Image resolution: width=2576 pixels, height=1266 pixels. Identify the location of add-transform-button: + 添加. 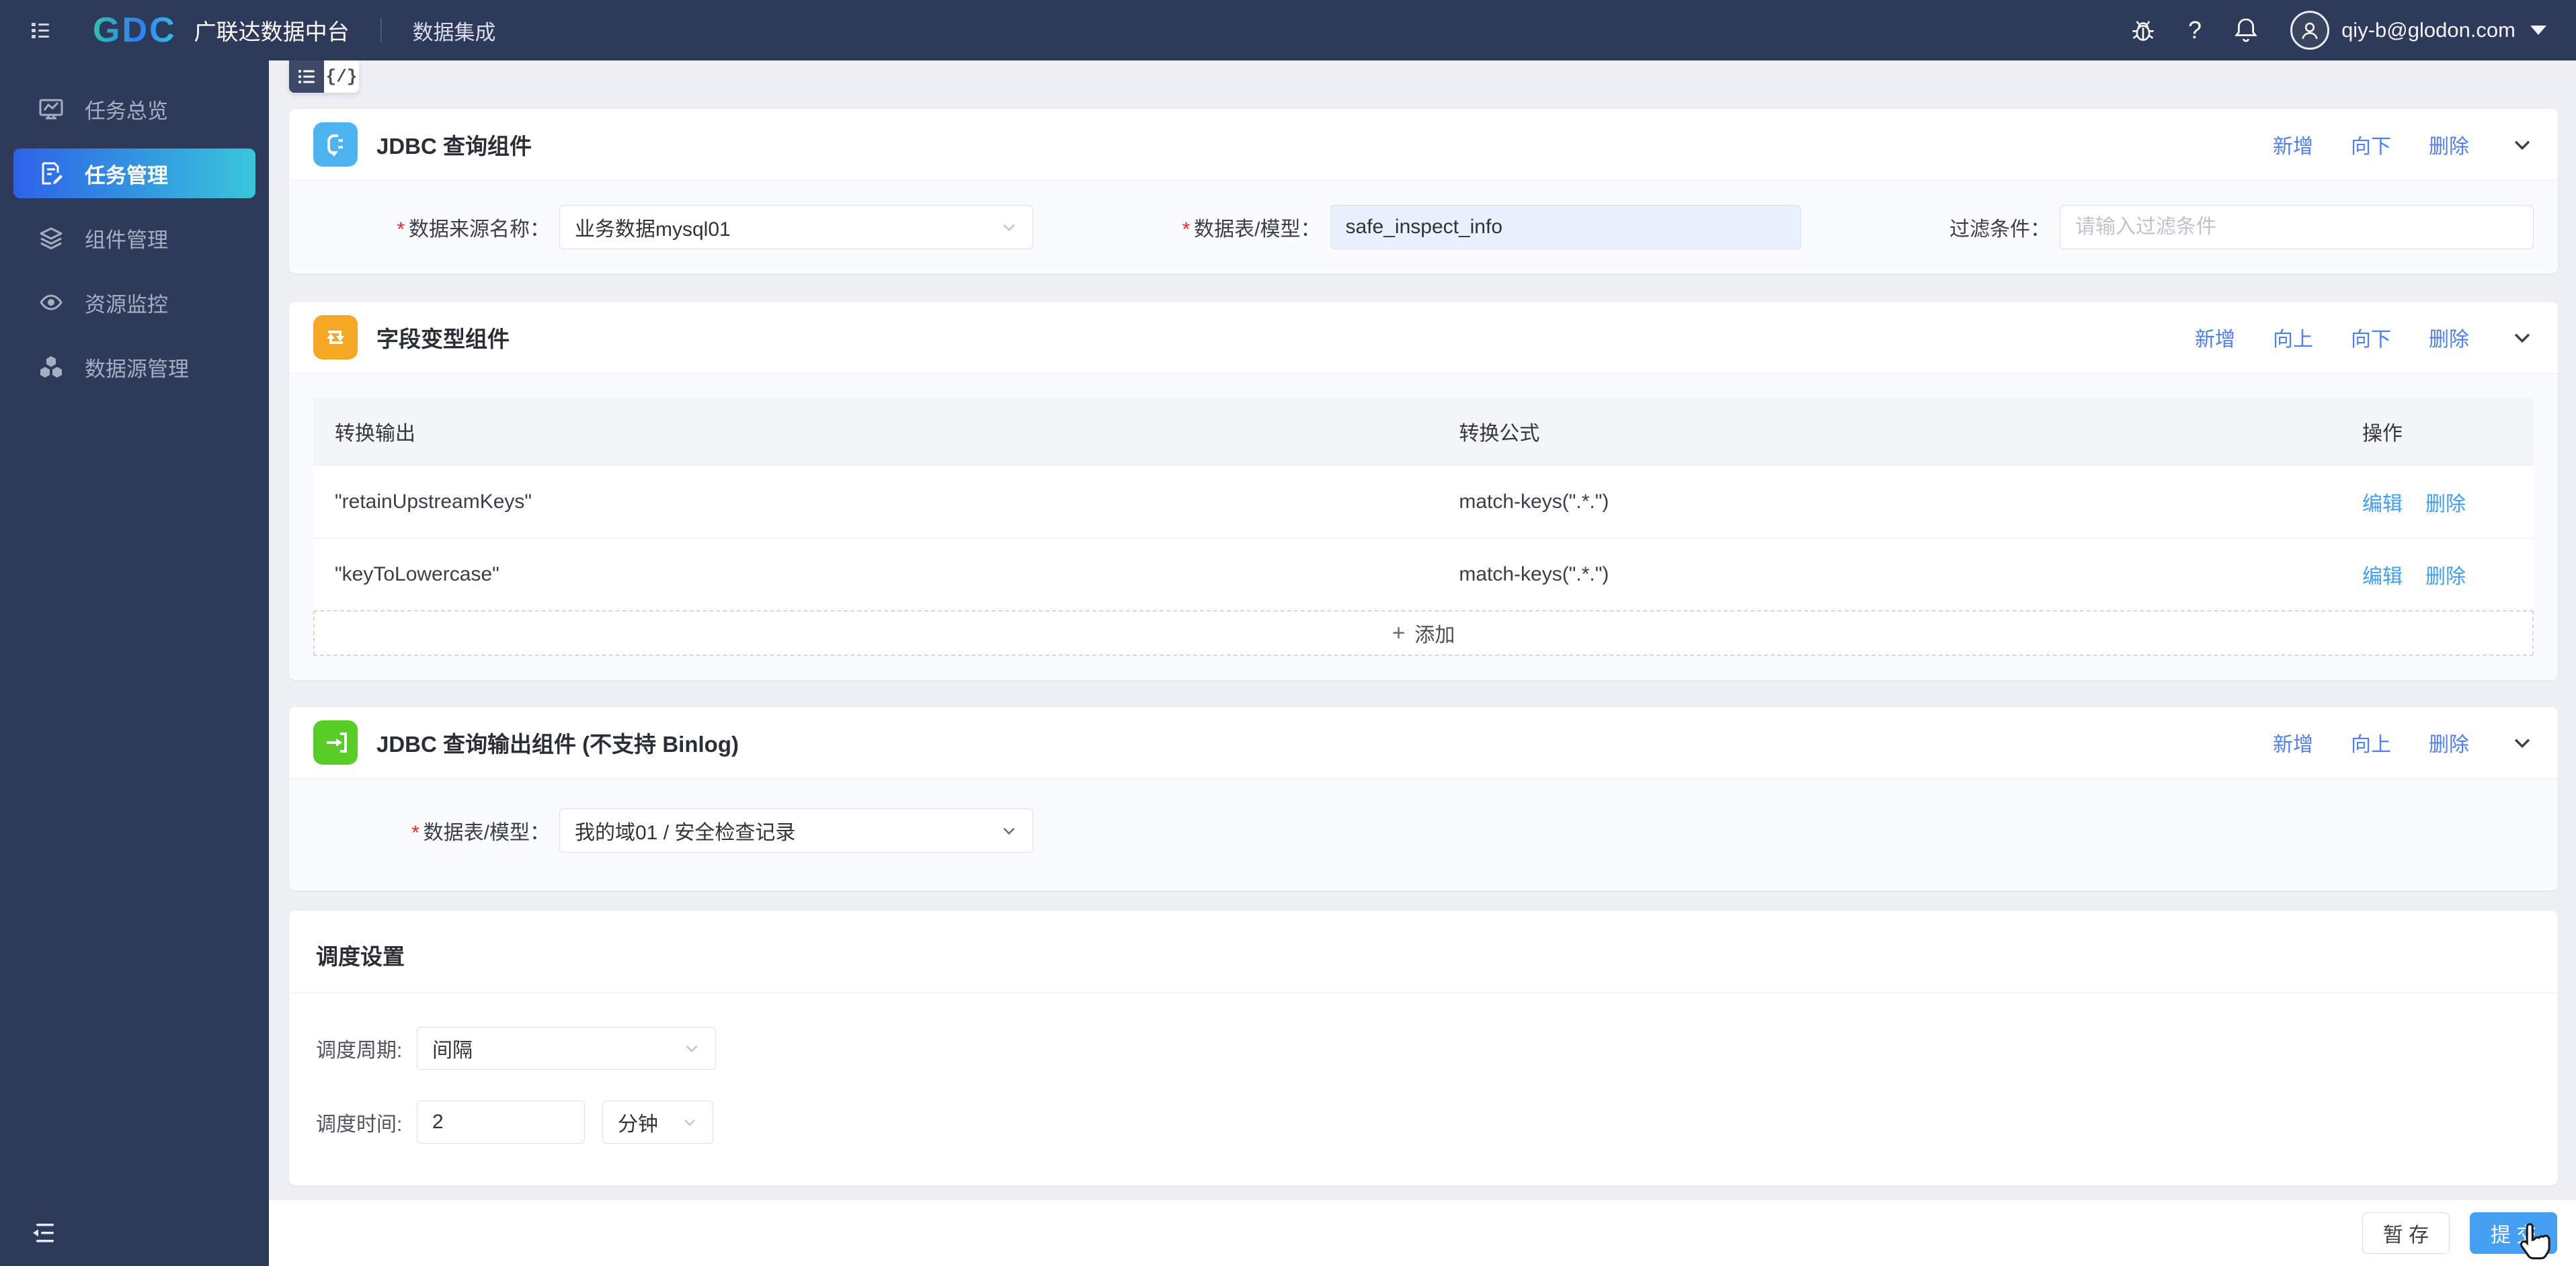
(1423, 633).